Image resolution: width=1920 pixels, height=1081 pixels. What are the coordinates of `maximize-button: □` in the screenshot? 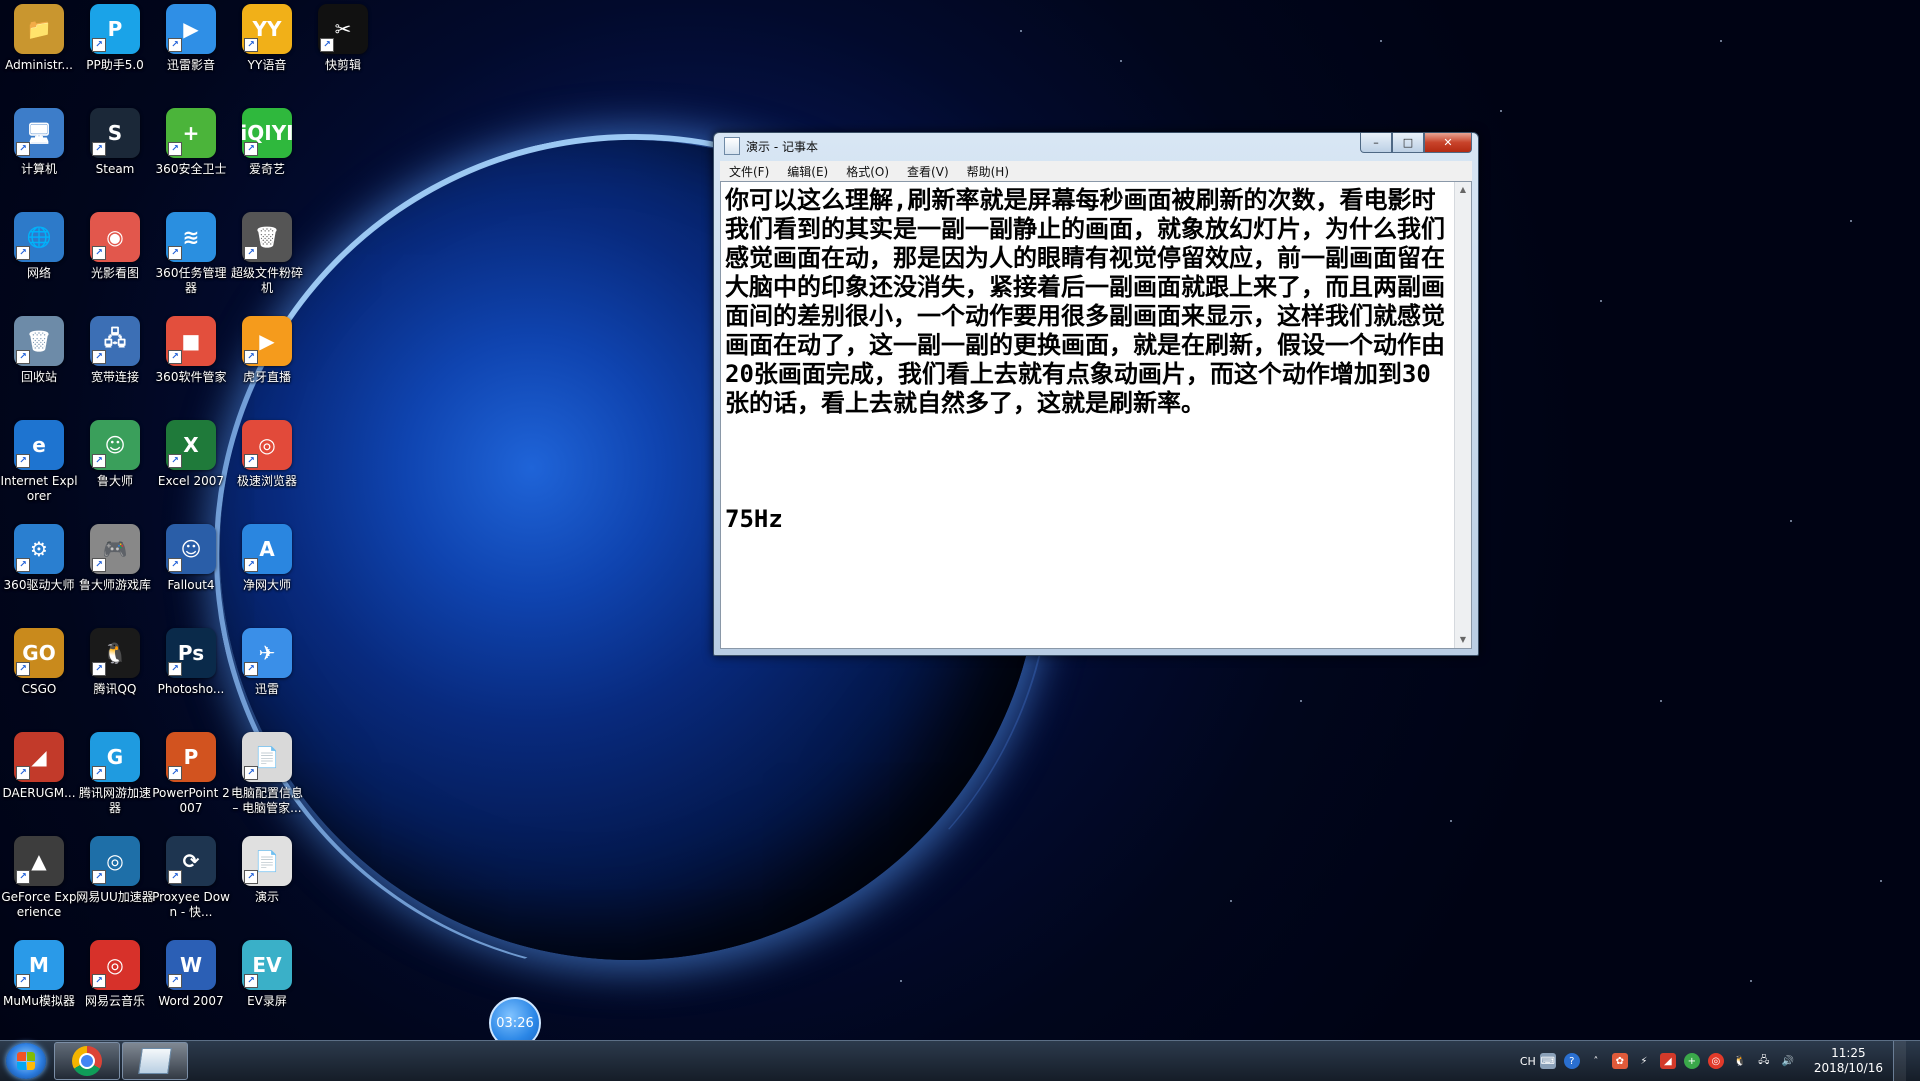 It's located at (1408, 143).